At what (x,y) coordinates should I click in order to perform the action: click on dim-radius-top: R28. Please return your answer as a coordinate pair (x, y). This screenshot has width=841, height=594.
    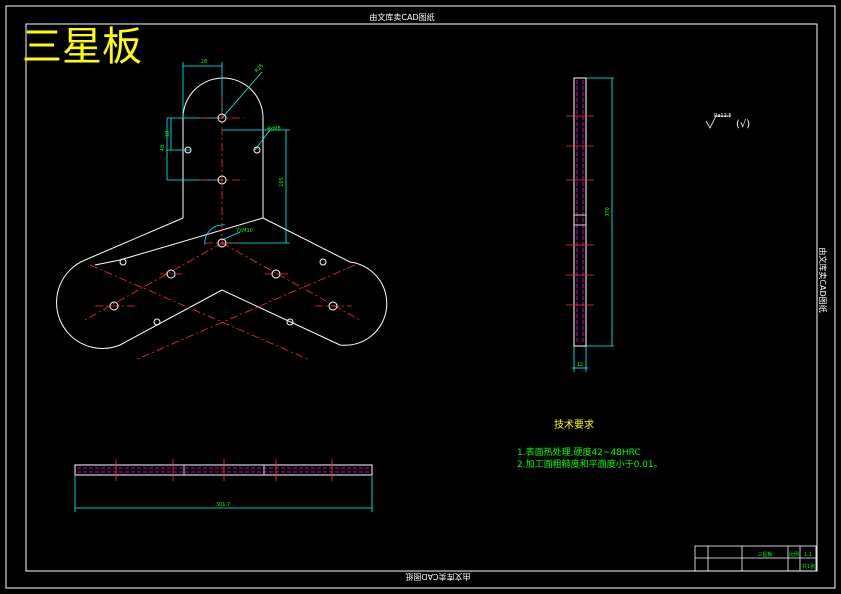
    Looking at the image, I should click on (259, 68).